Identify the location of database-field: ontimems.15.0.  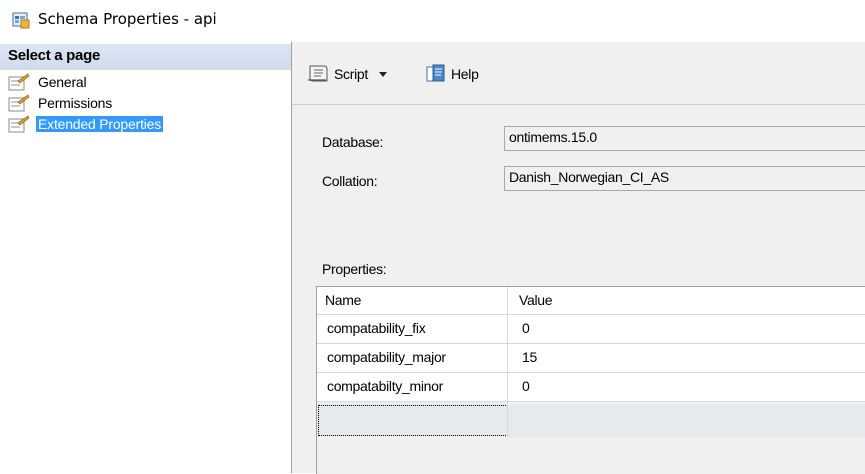
(684, 138).